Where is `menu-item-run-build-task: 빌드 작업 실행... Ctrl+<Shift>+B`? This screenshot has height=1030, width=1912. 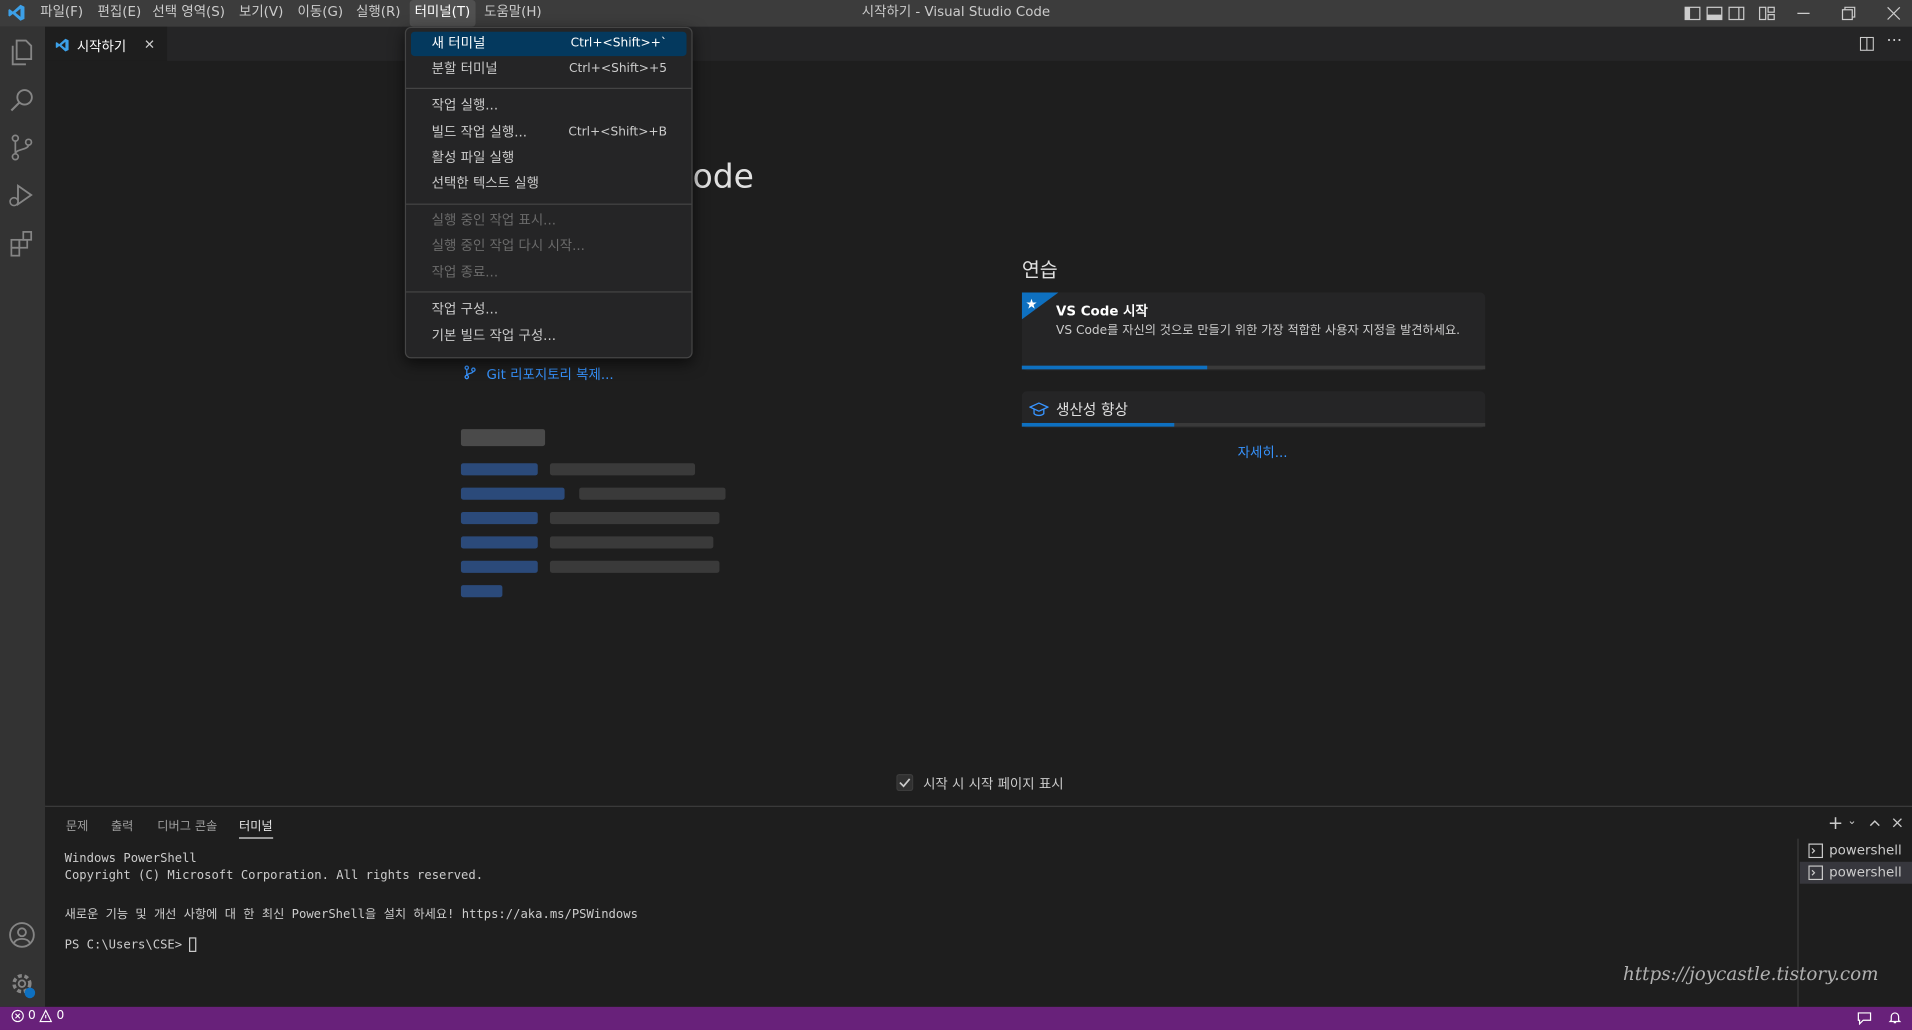 menu-item-run-build-task: 빌드 작업 실행... Ctrl+<Shift>+B is located at coordinates (549, 133).